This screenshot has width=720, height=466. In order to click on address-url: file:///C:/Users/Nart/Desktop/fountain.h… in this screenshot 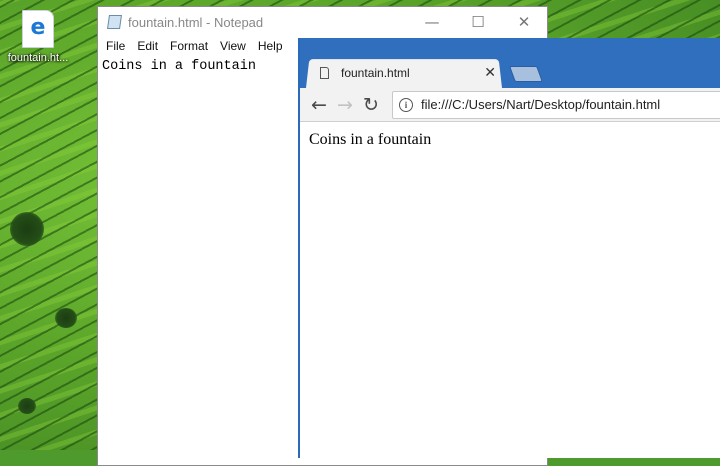, I will do `click(541, 104)`.